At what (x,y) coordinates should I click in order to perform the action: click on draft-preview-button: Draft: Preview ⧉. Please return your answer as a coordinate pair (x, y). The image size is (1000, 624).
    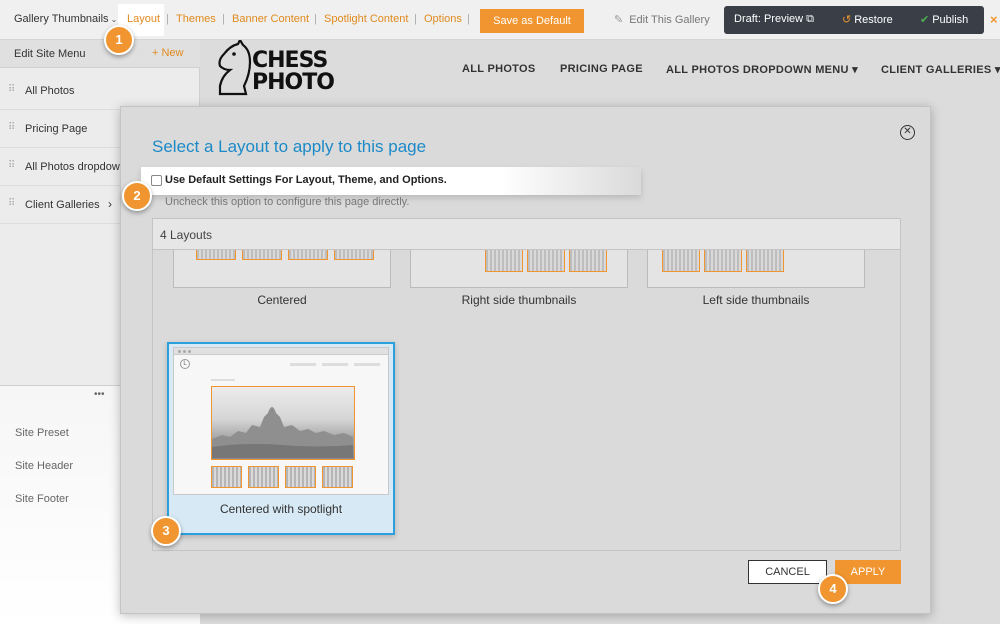
    Looking at the image, I should click on (774, 19).